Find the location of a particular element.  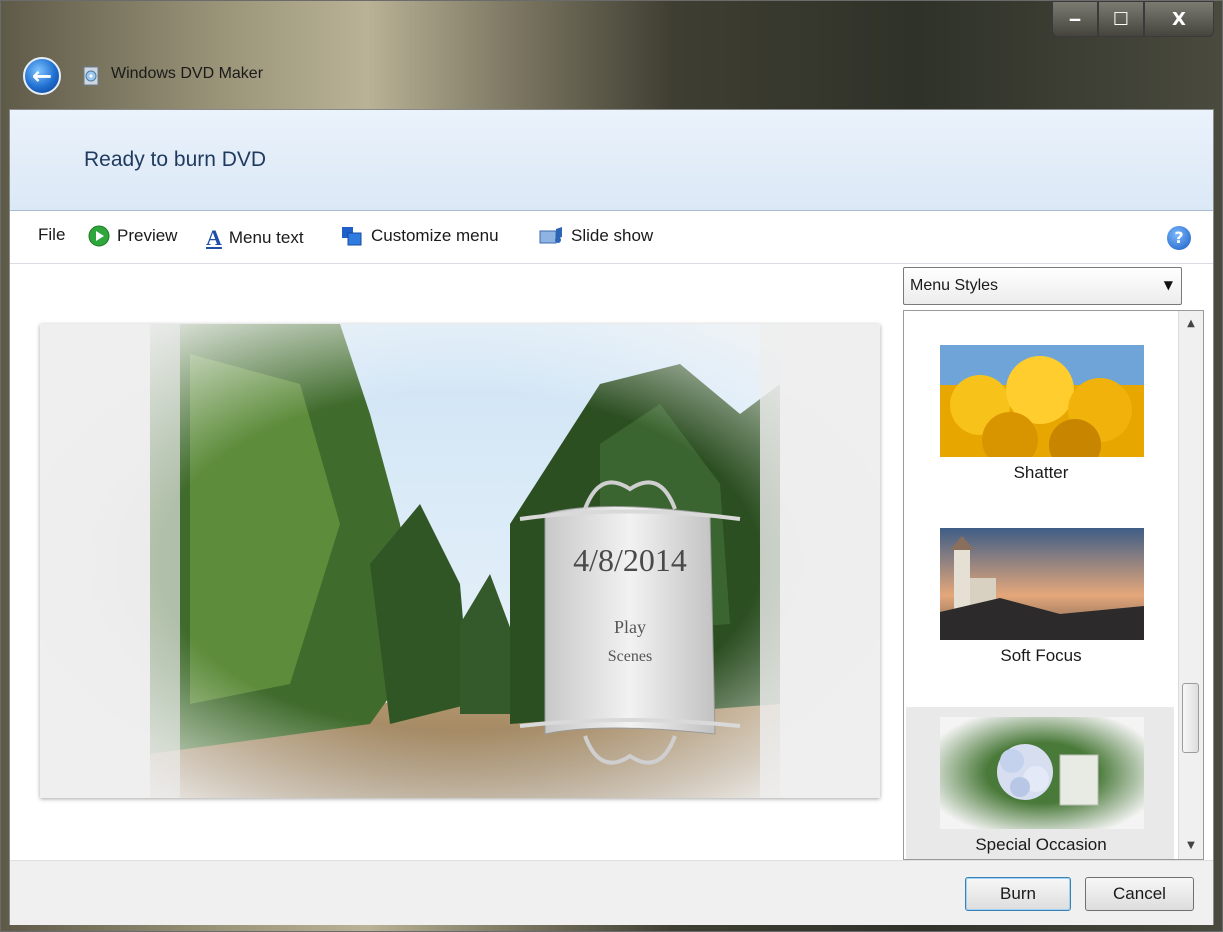

file-menu-label: File is located at coordinates (52, 234).